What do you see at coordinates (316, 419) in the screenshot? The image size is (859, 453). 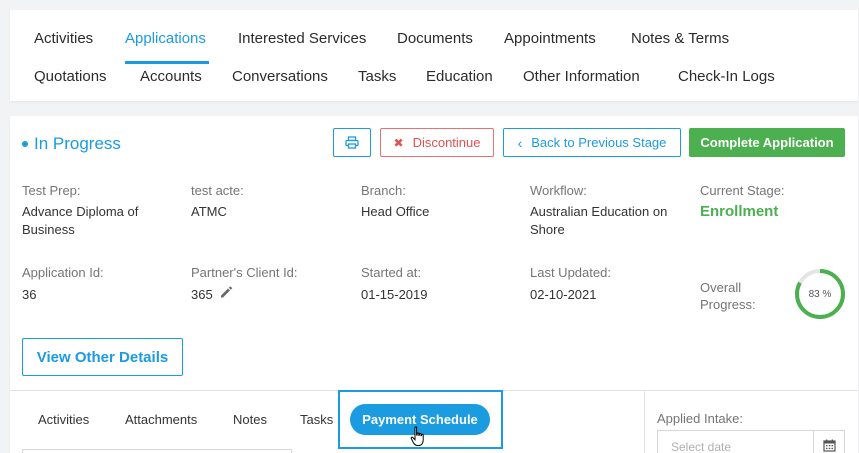 I see `subtab-tasks: Tasks` at bounding box center [316, 419].